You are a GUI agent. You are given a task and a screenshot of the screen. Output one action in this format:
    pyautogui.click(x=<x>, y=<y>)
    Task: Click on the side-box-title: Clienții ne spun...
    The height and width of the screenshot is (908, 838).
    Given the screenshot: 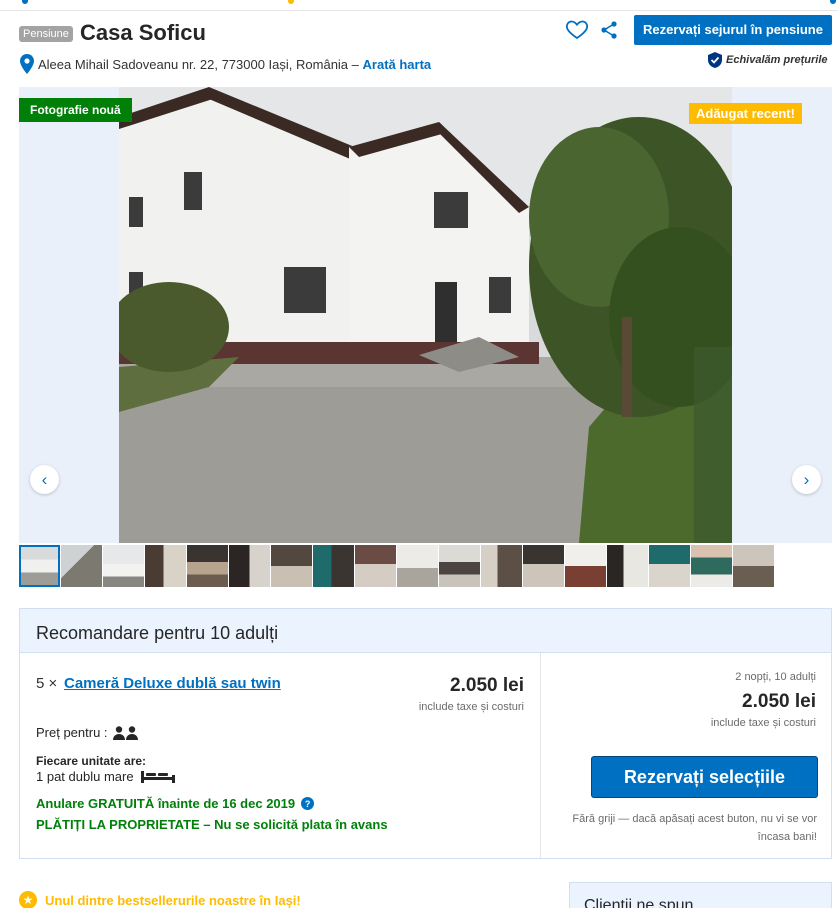 What is the action you would take?
    pyautogui.click(x=645, y=902)
    